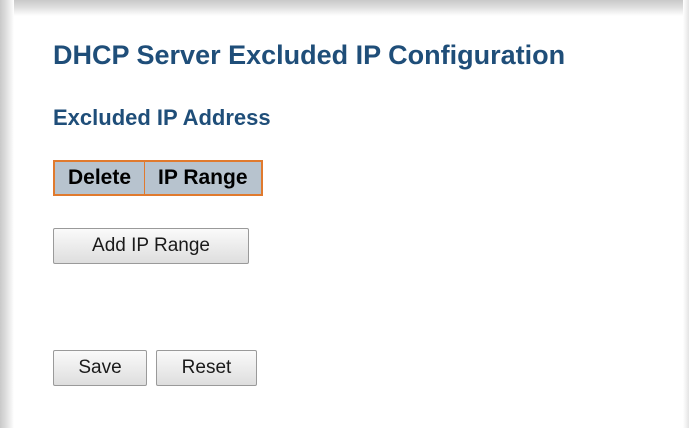  Describe the element at coordinates (100, 368) in the screenshot. I see `save-button: Save` at that location.